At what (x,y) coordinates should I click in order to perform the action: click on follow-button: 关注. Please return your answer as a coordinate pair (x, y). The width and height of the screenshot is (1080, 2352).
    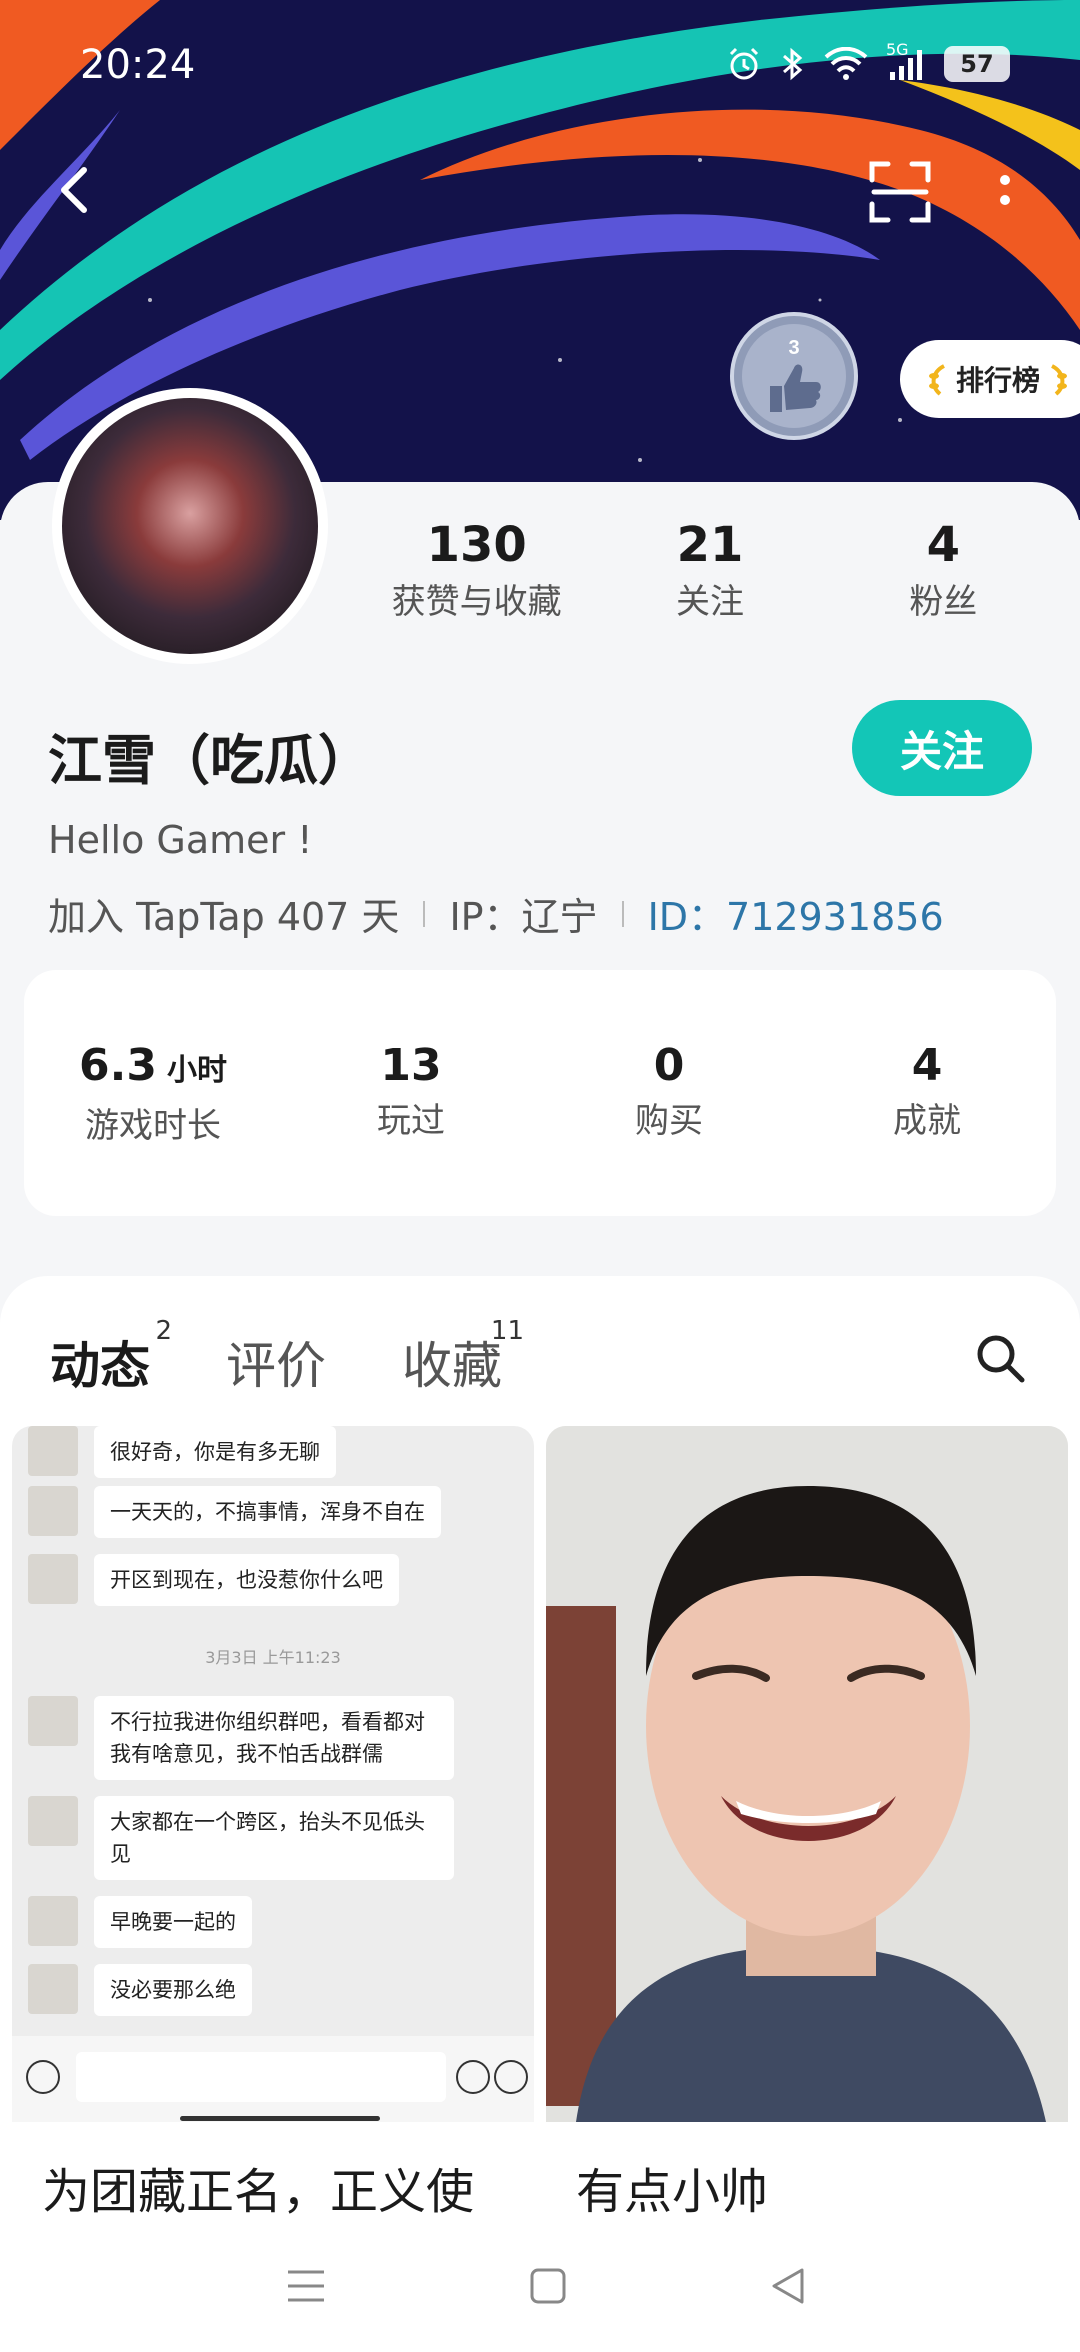
    Looking at the image, I should click on (942, 748).